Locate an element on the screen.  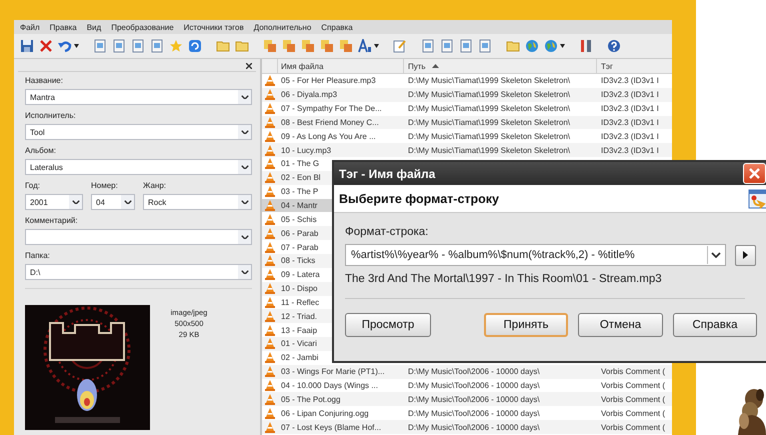
table-cell: 02 - Eon Bl is located at coordinates (301, 177).